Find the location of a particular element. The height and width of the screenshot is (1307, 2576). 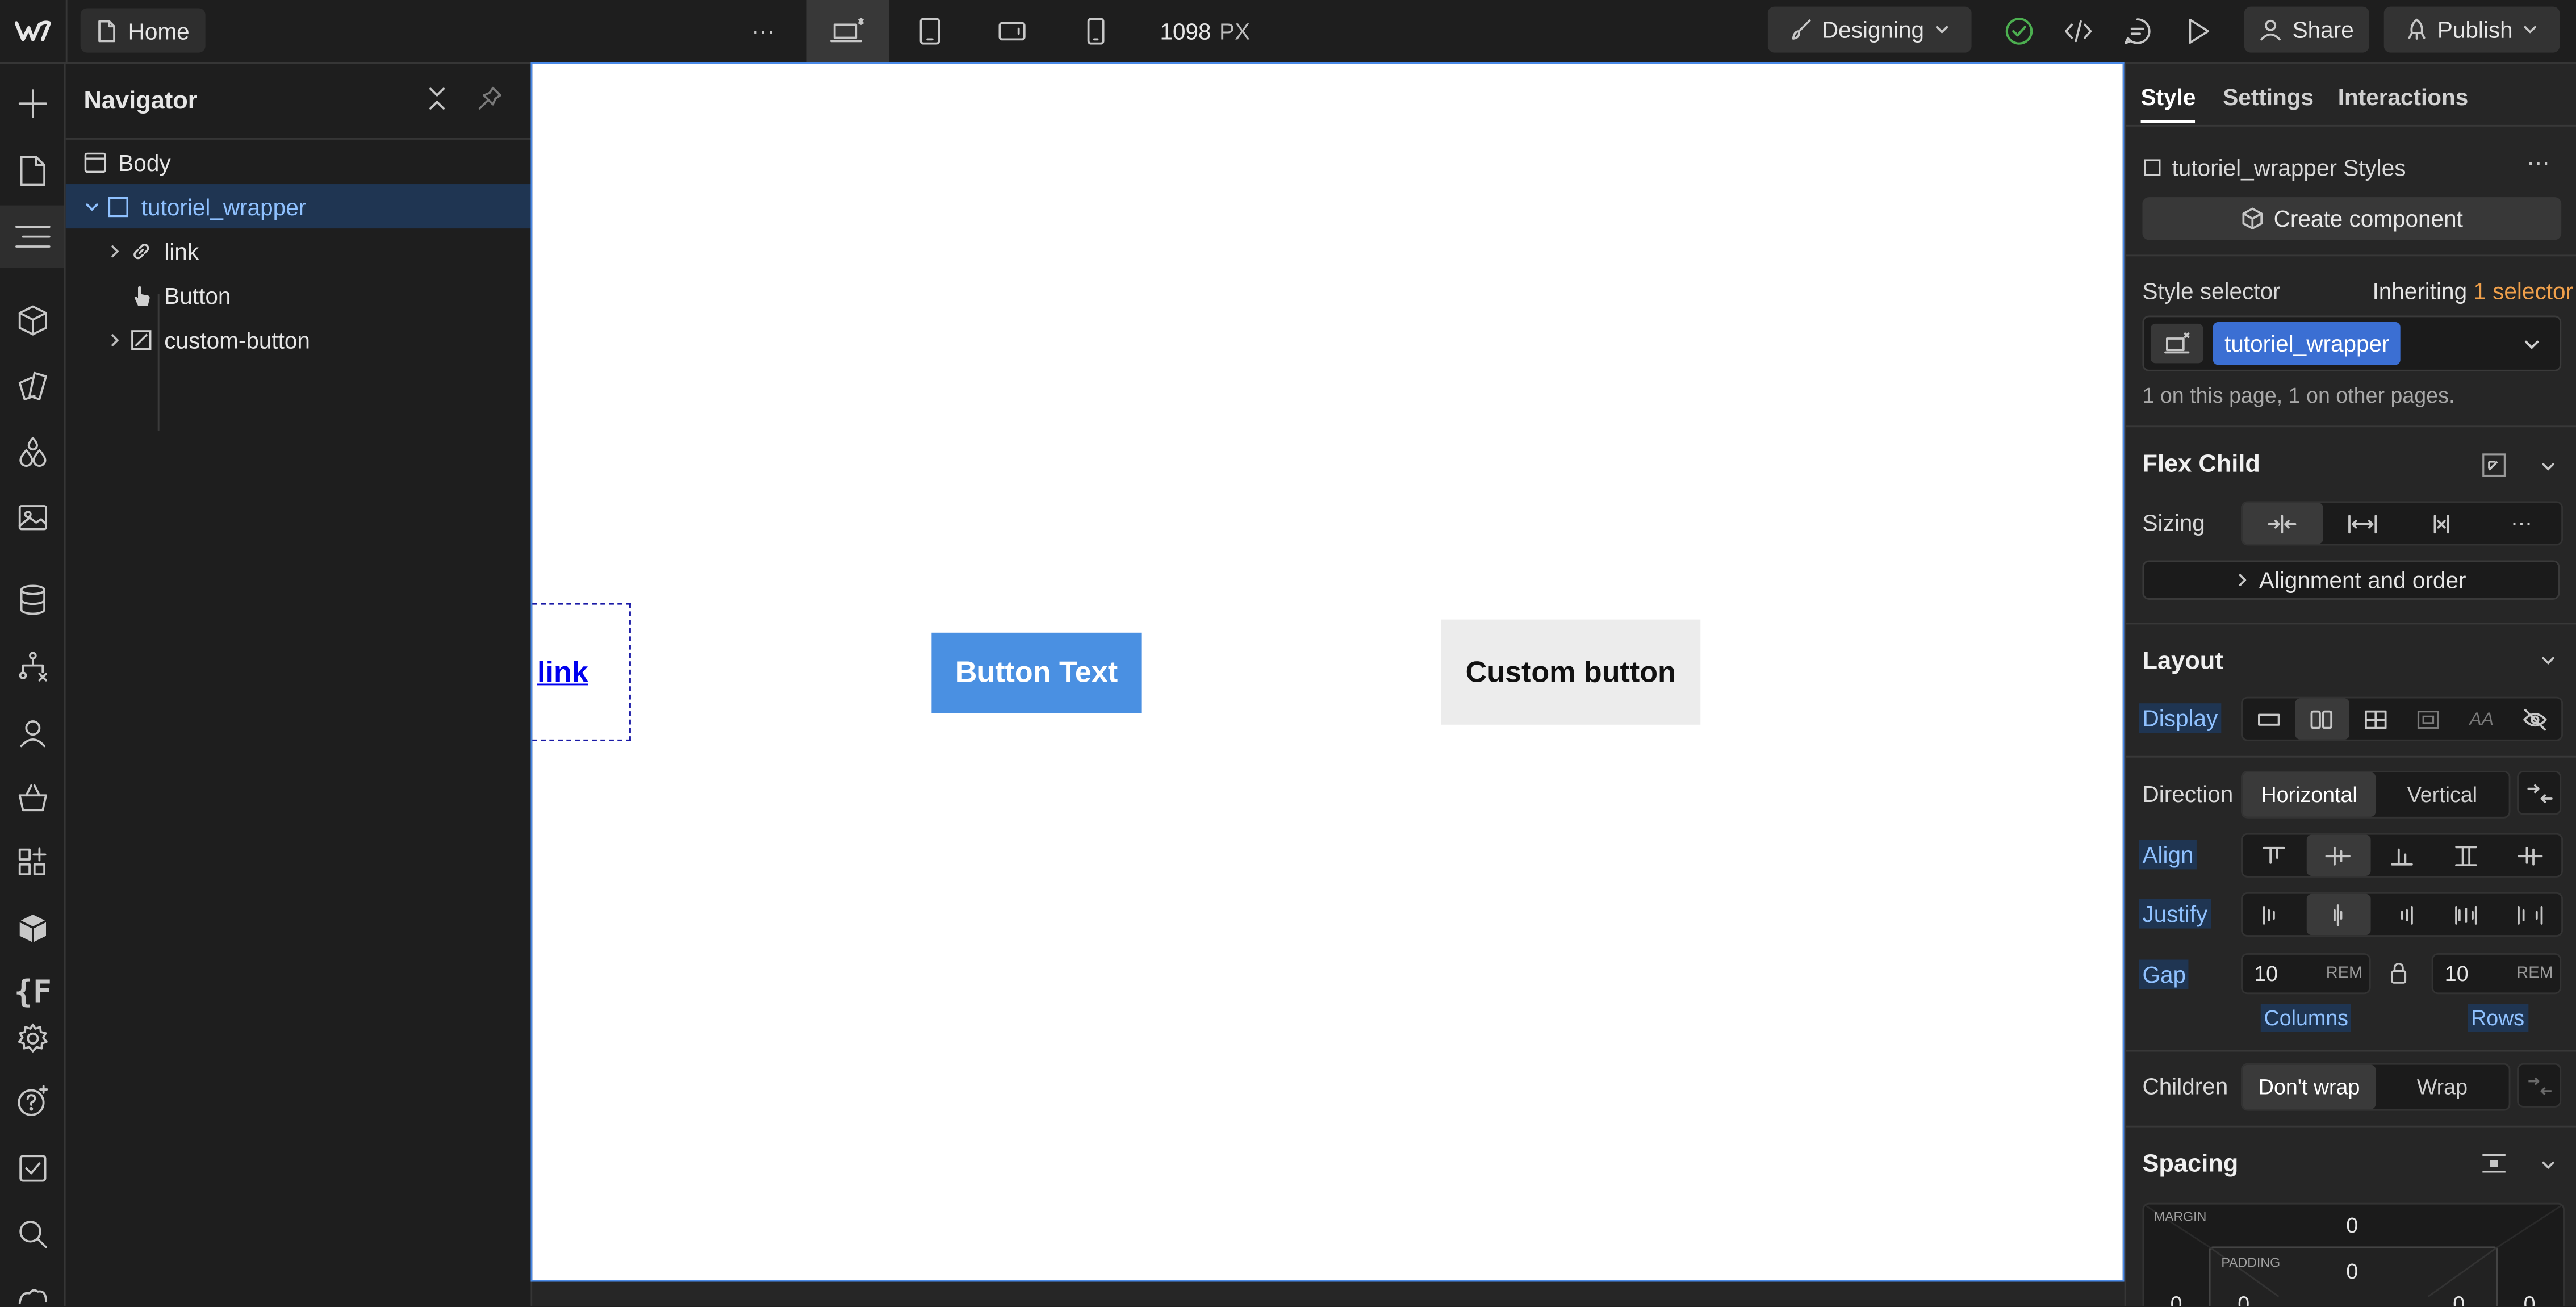

tree-item-button: Button is located at coordinates (298, 295).